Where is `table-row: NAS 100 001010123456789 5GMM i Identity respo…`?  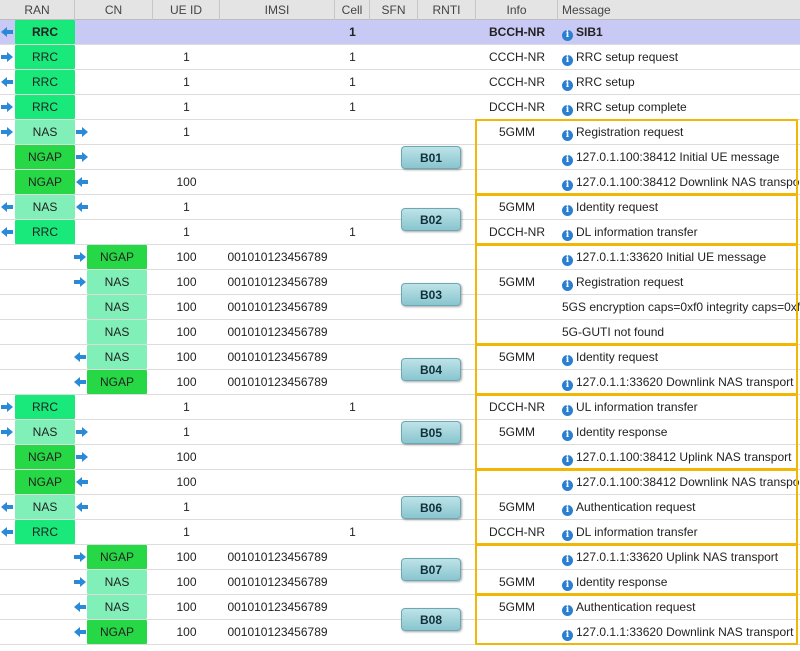 table-row: NAS 100 001010123456789 5GMM i Identity respo… is located at coordinates (400, 582).